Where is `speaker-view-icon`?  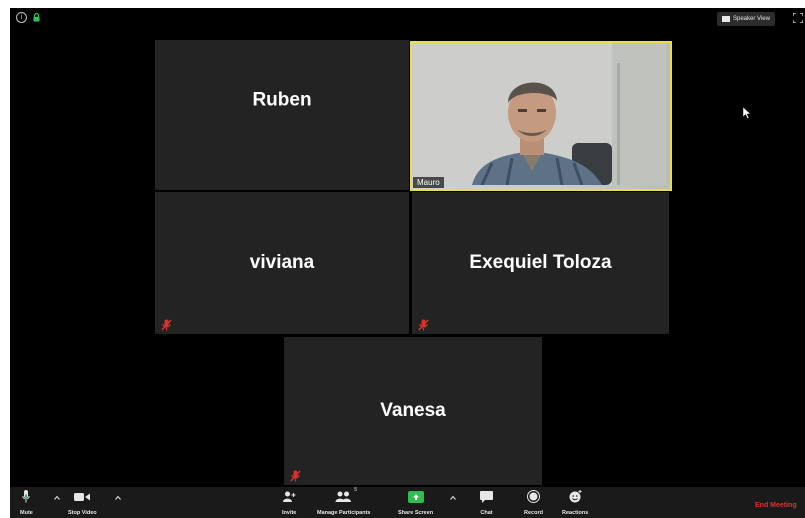 speaker-view-icon is located at coordinates (726, 19).